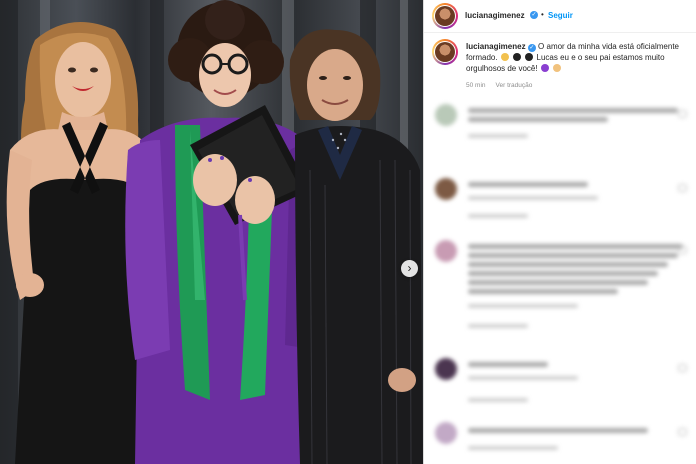 Image resolution: width=696 pixels, height=464 pixels. I want to click on chevron-right-icon: ›, so click(409, 268).